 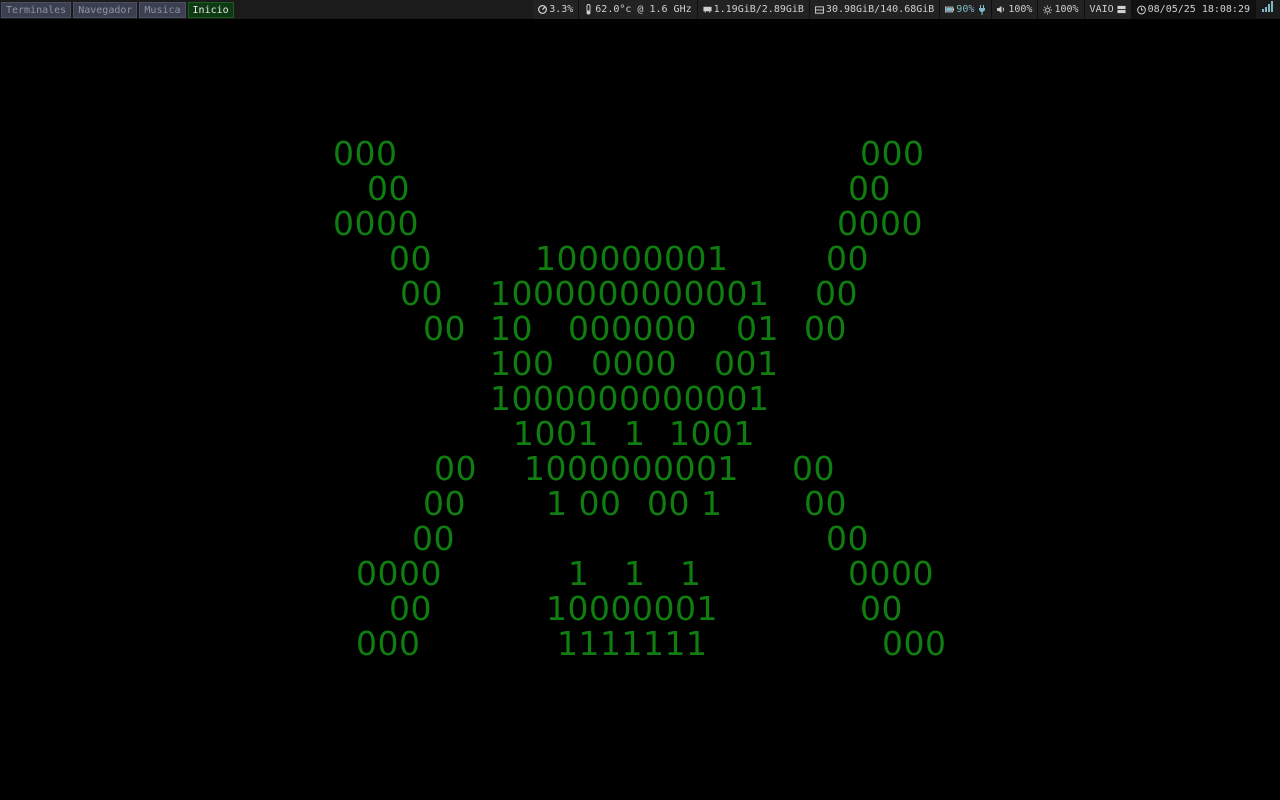 What do you see at coordinates (632, 608) in the screenshot?
I see `art-line: 10000001` at bounding box center [632, 608].